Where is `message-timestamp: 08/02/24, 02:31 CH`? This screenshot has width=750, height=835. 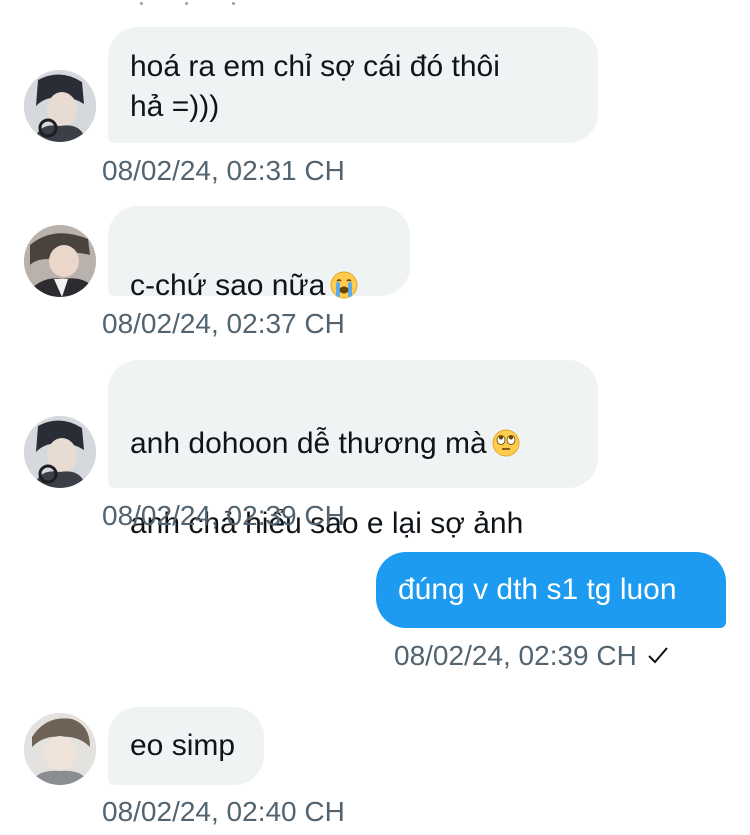 message-timestamp: 08/02/24, 02:31 CH is located at coordinates (223, 170).